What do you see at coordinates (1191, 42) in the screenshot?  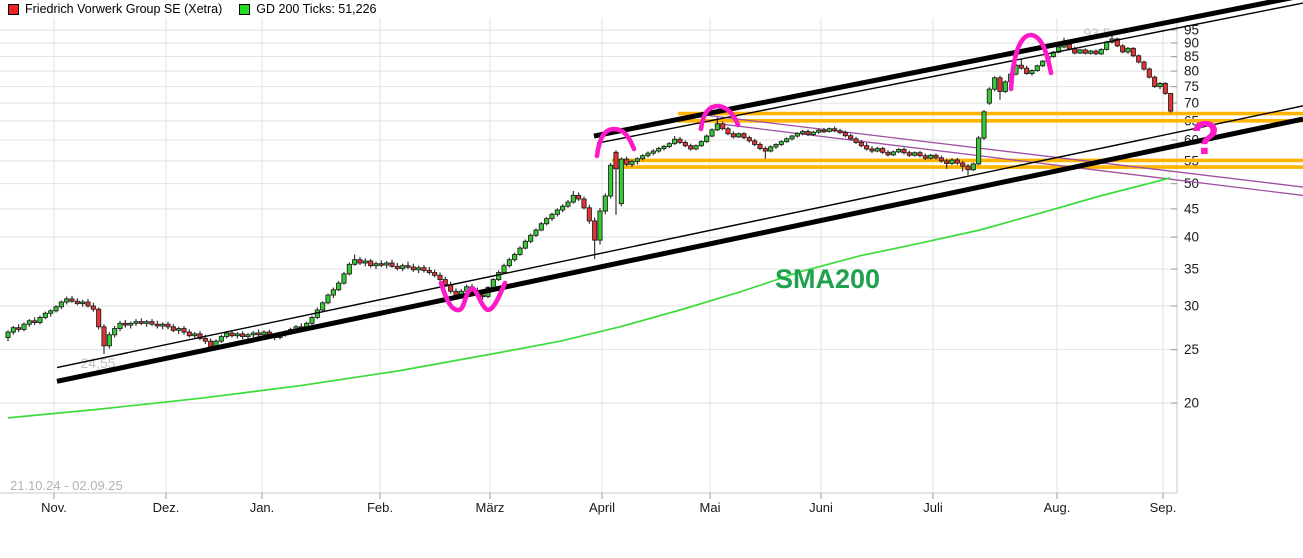 I see `axis-label: 90` at bounding box center [1191, 42].